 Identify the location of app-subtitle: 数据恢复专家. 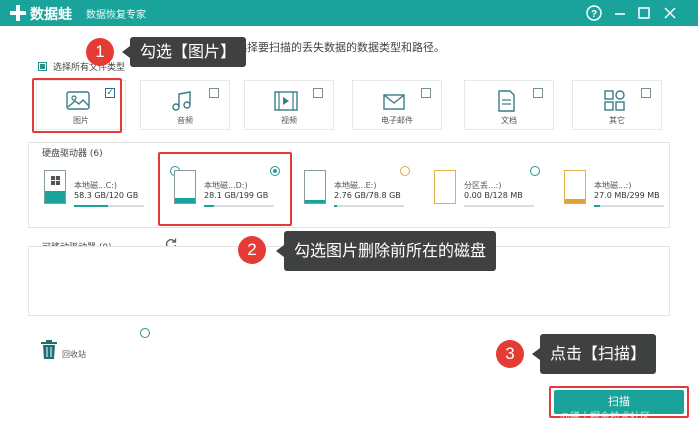
(116, 15).